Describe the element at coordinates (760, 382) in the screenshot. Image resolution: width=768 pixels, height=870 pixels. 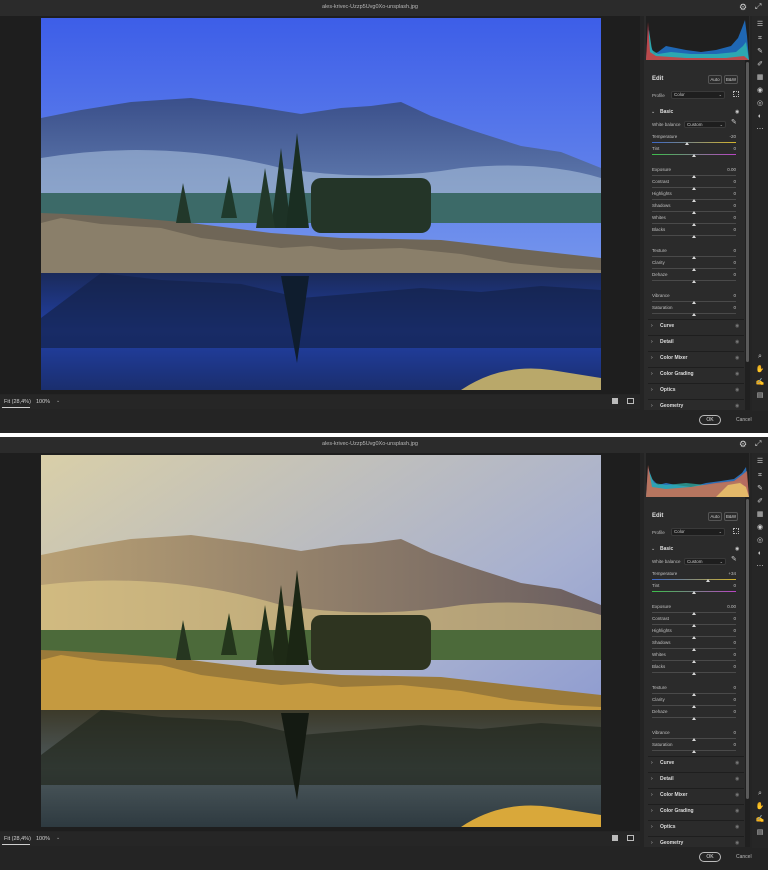
I see `sampler-icon: ✍` at that location.